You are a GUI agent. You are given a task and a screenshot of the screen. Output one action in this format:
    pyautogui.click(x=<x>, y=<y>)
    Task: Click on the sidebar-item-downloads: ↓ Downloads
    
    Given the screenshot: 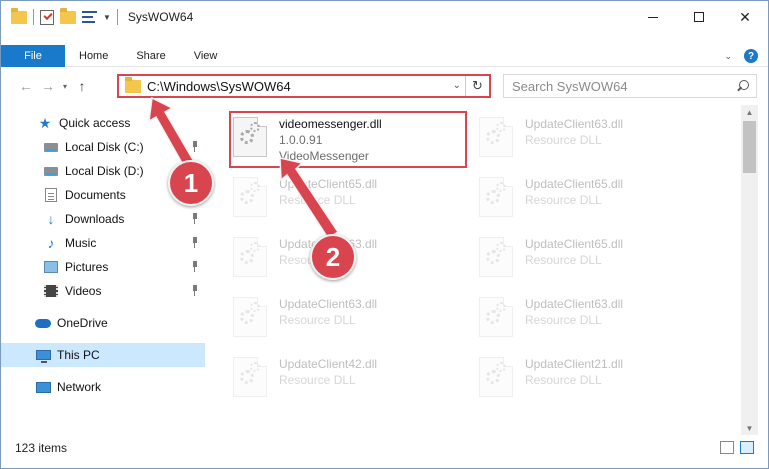 What is the action you would take?
    pyautogui.click(x=103, y=219)
    